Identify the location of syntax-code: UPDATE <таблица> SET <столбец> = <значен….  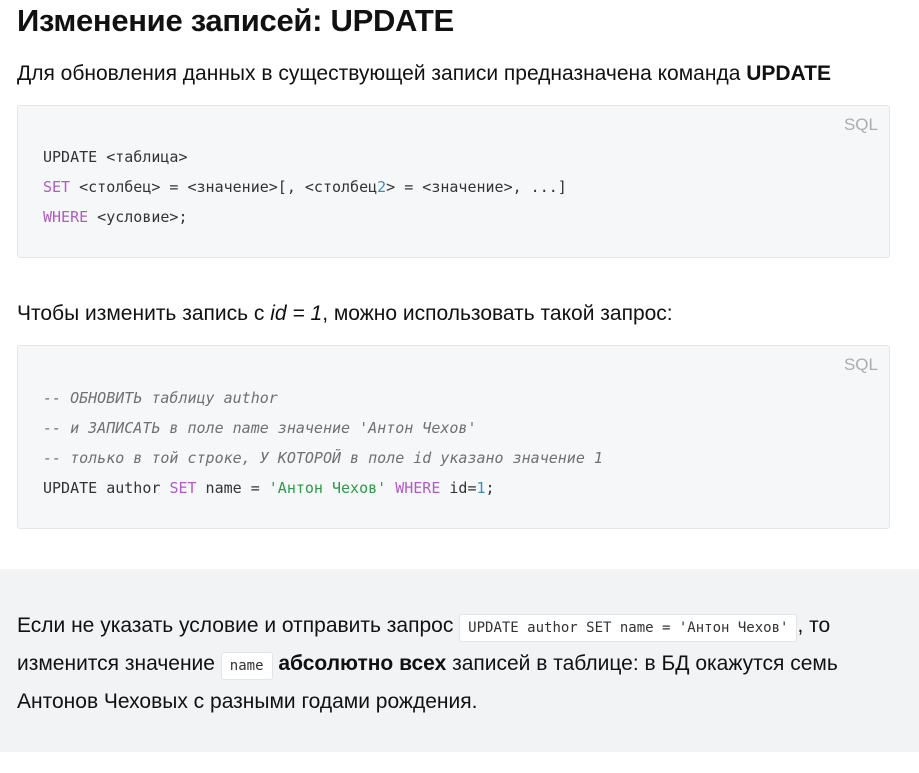
(305, 187).